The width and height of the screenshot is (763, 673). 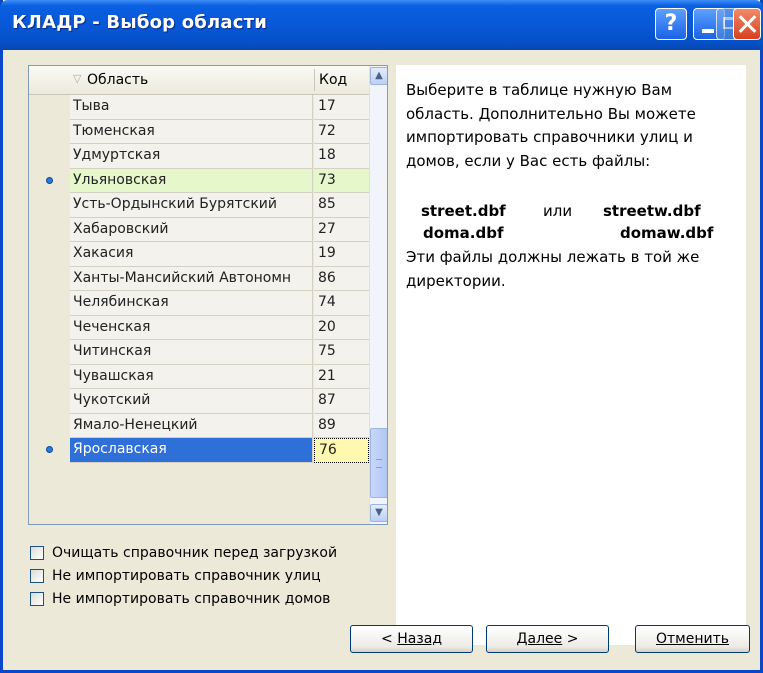 What do you see at coordinates (419, 639) in the screenshot?
I see `back-label: Назад` at bounding box center [419, 639].